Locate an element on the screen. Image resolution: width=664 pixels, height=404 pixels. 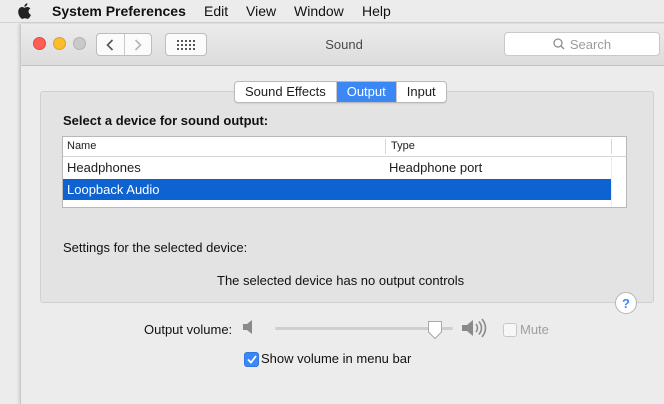
show-volume-label: Show volume in menu bar is located at coordinates (336, 358).